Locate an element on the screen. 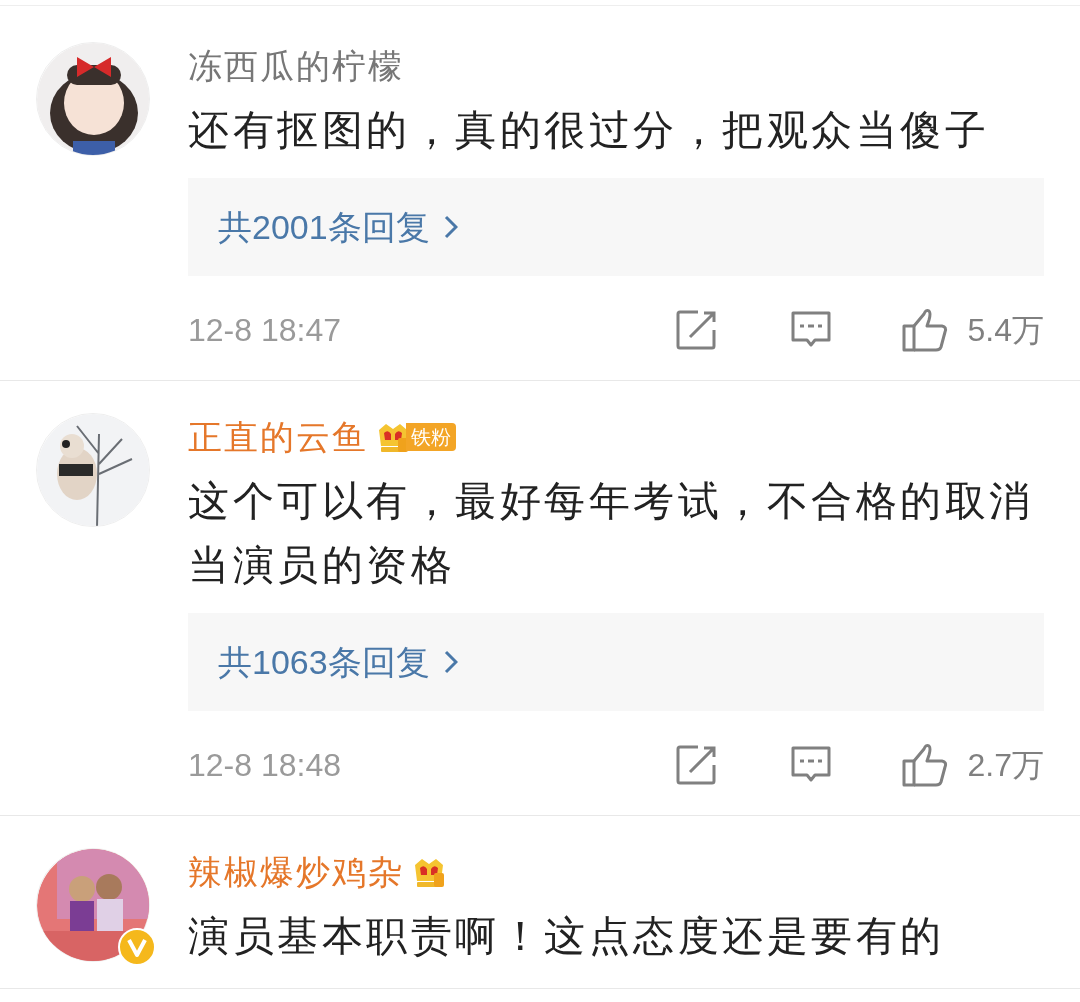 This screenshot has height=1002, width=1080. like-count: 5.4万 is located at coordinates (1005, 330).